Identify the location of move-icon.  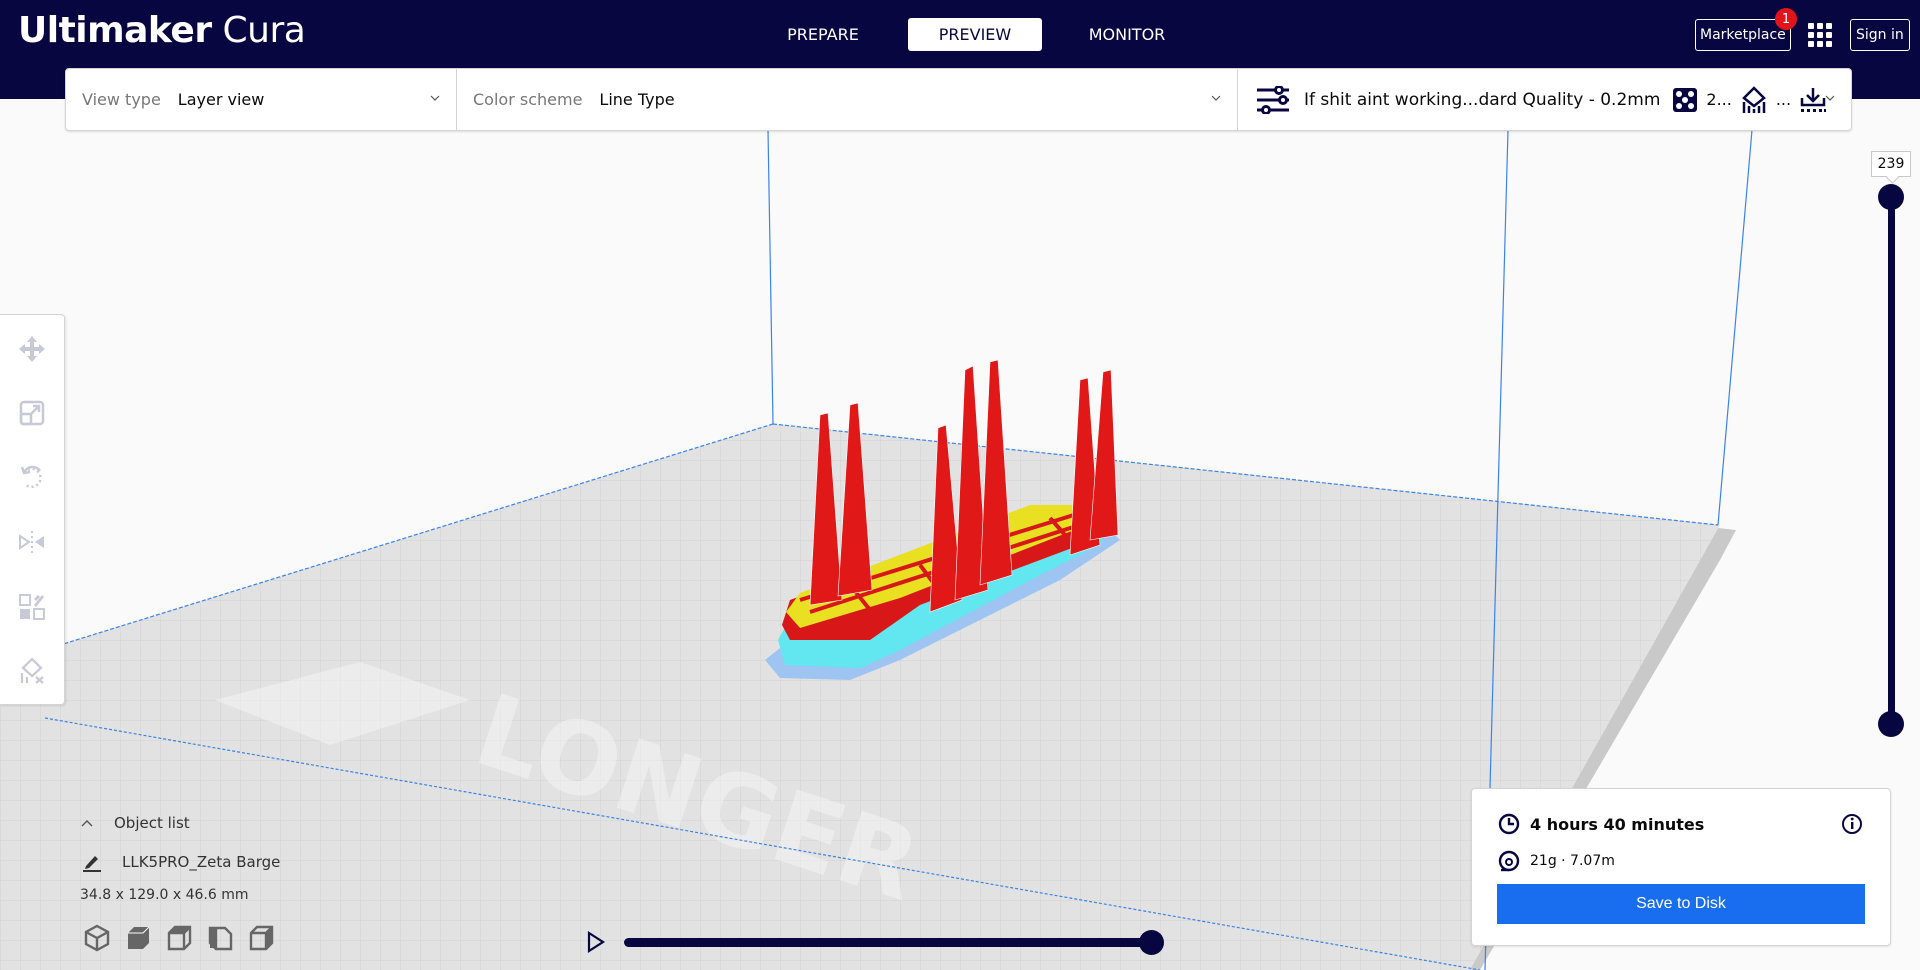
(32, 349).